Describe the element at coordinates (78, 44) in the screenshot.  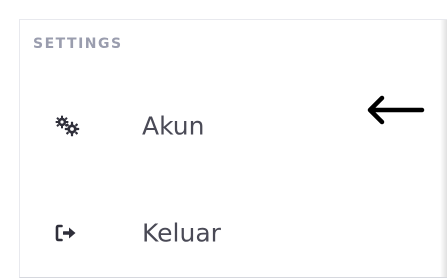
I see `section-title-settings: SETTINGS` at that location.